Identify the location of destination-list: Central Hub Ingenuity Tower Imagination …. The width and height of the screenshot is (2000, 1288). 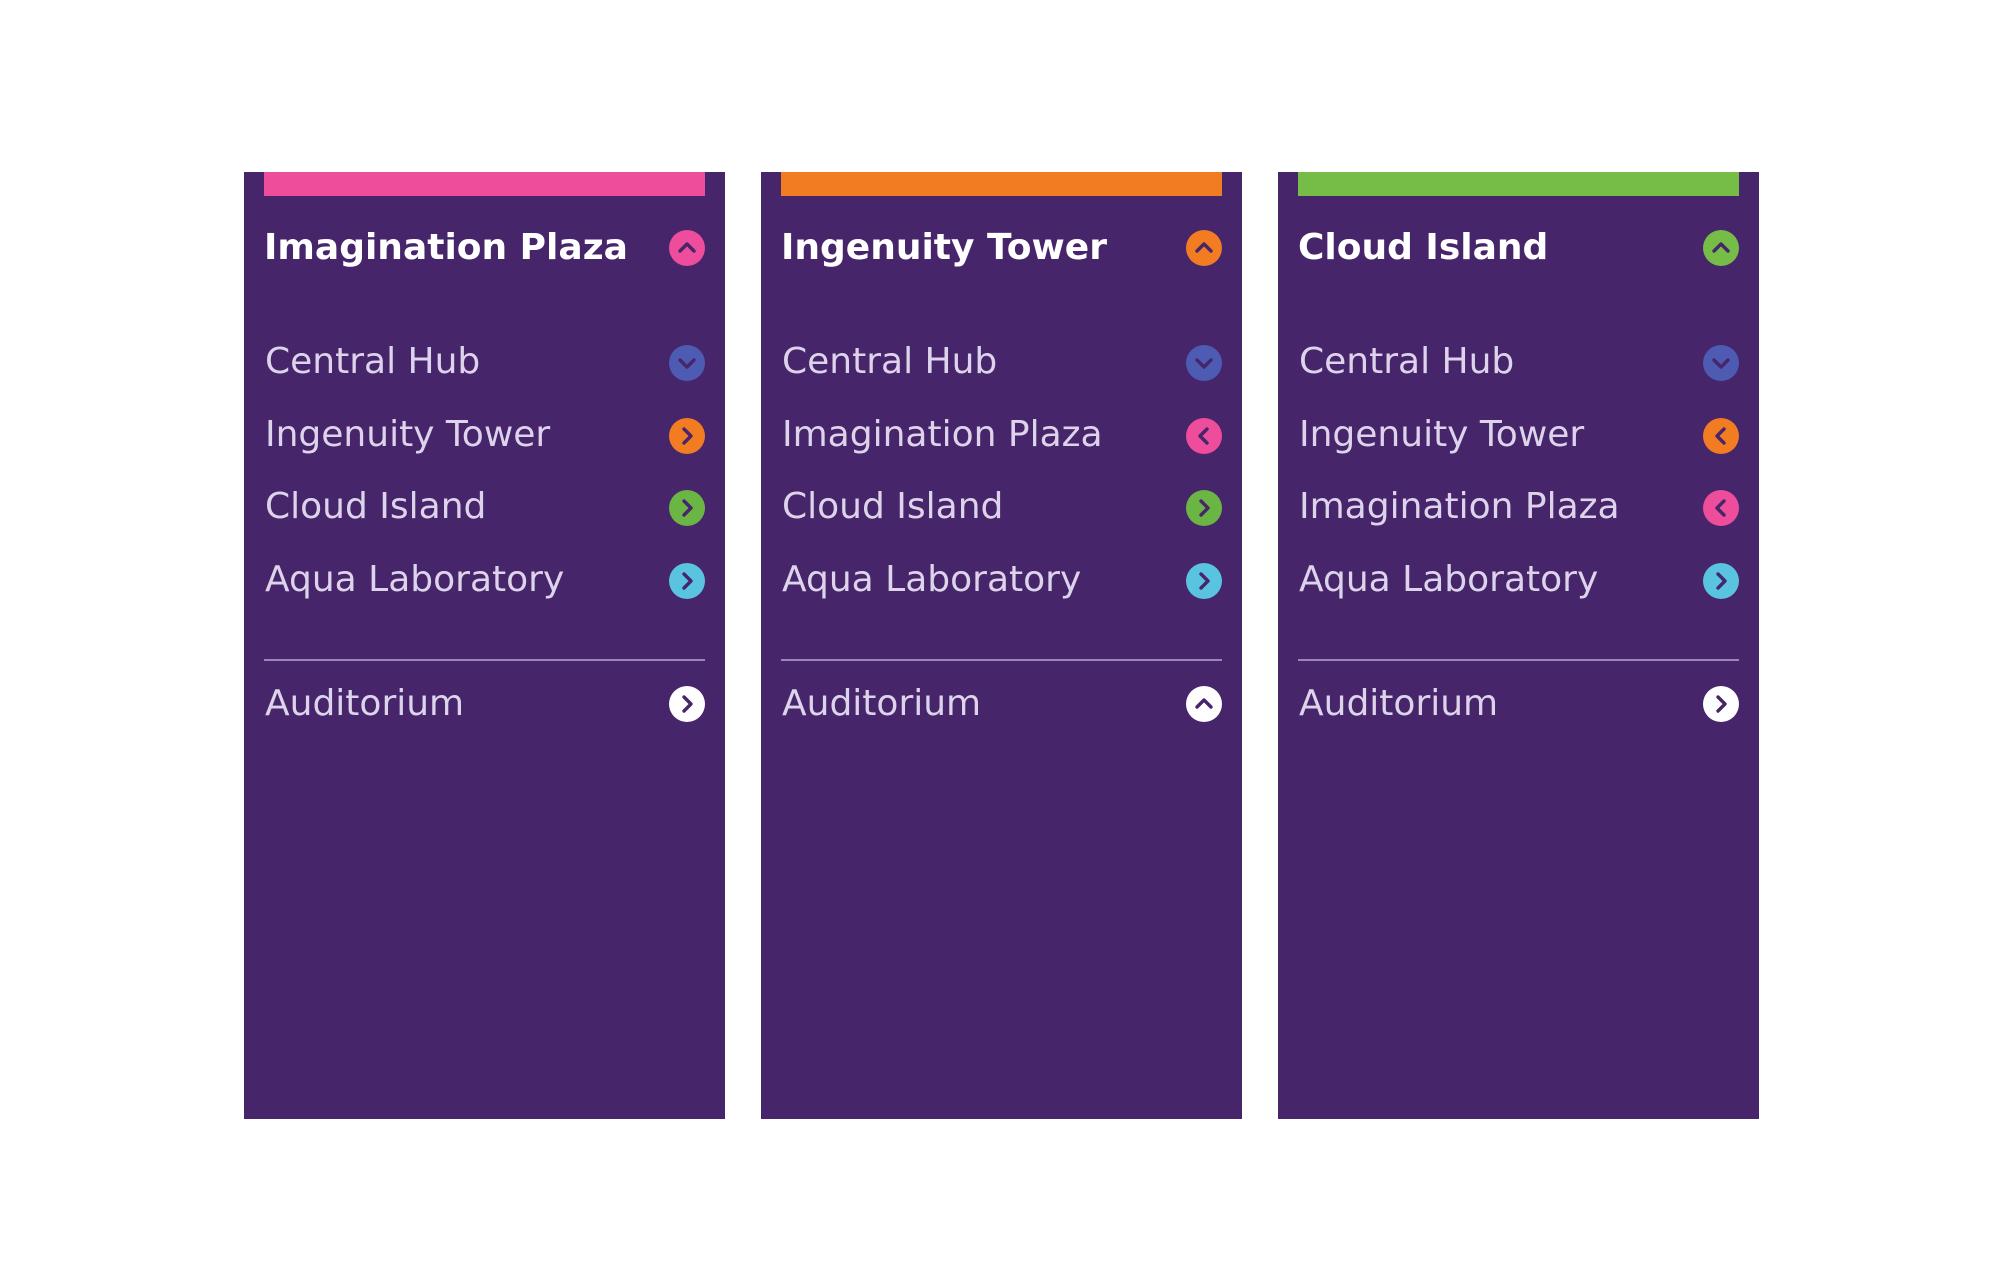
(1518, 474).